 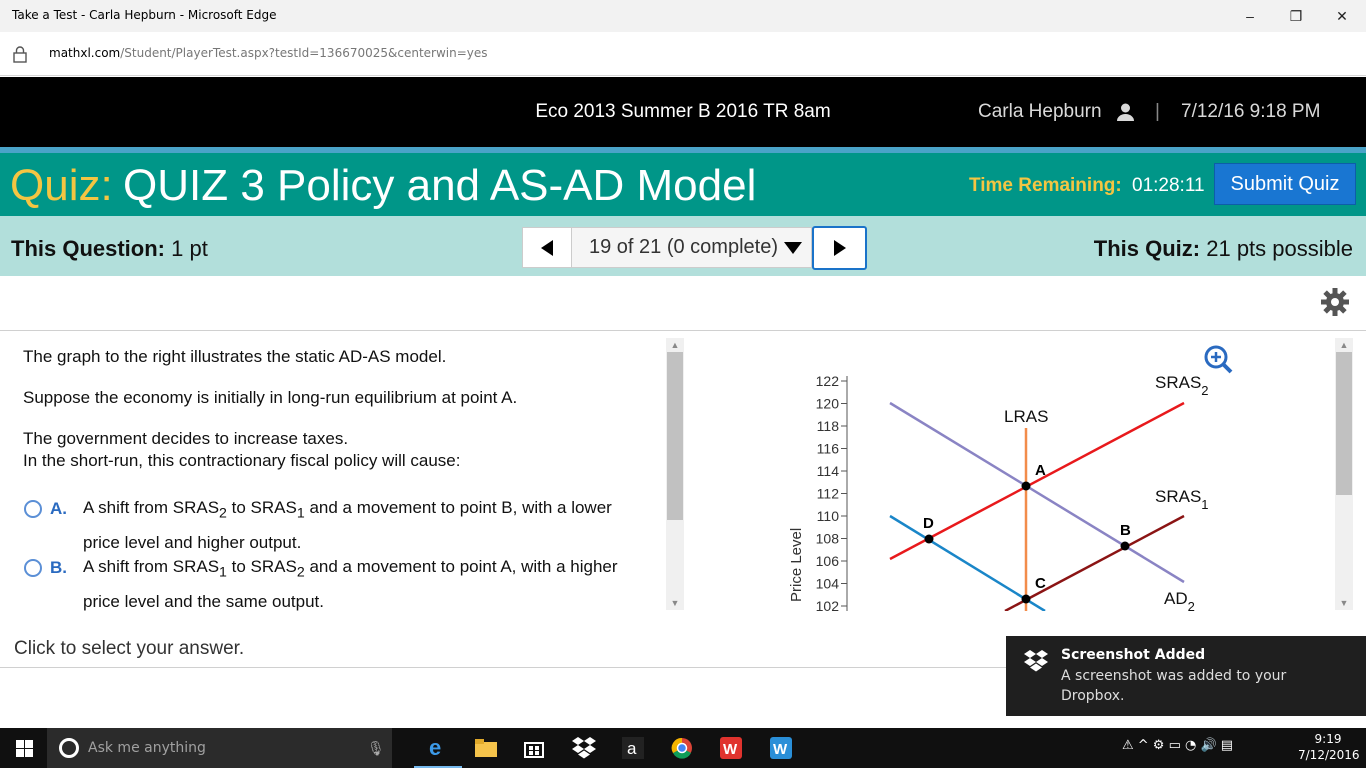 I want to click on y-tick-label: 102, so click(x=828, y=604).